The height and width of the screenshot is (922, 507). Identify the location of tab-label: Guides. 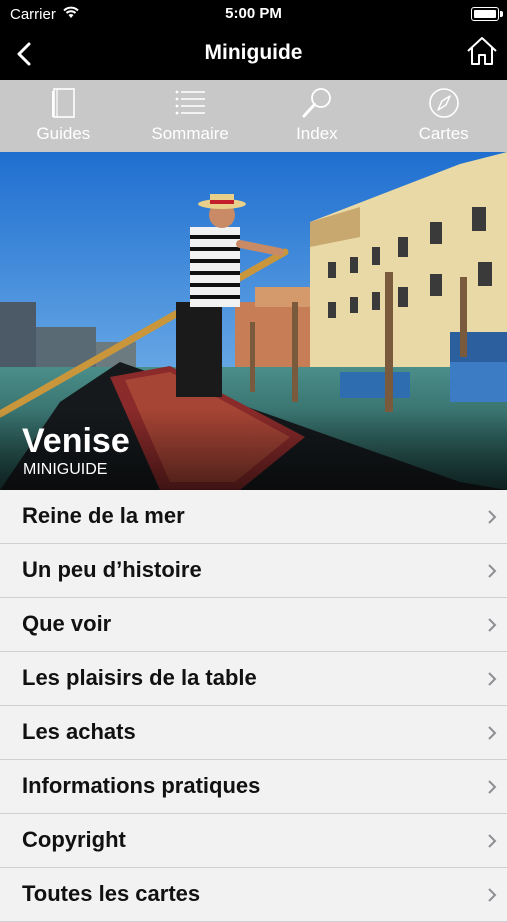
(63, 133).